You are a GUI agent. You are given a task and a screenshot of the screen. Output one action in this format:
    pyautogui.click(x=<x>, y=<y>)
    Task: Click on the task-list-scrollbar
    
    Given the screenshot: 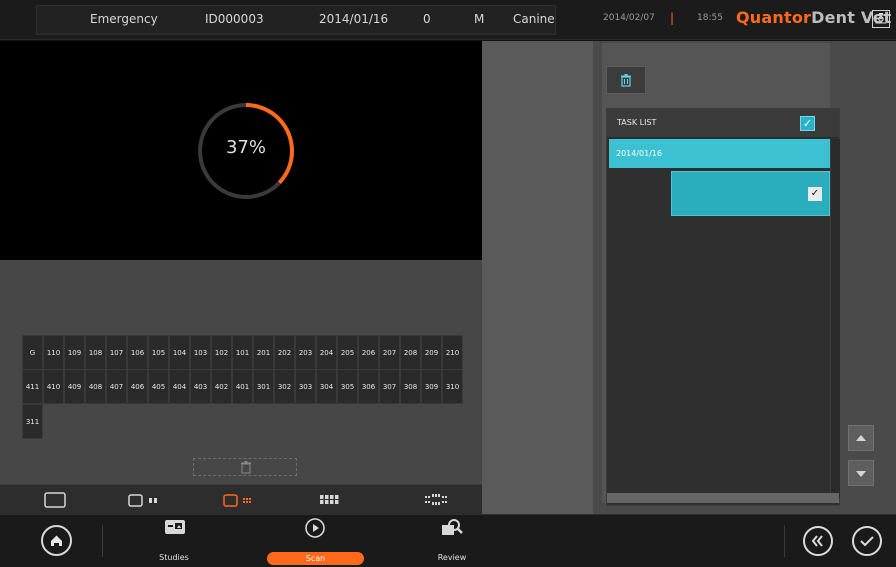 What is the action you would take?
    pyautogui.click(x=835, y=319)
    